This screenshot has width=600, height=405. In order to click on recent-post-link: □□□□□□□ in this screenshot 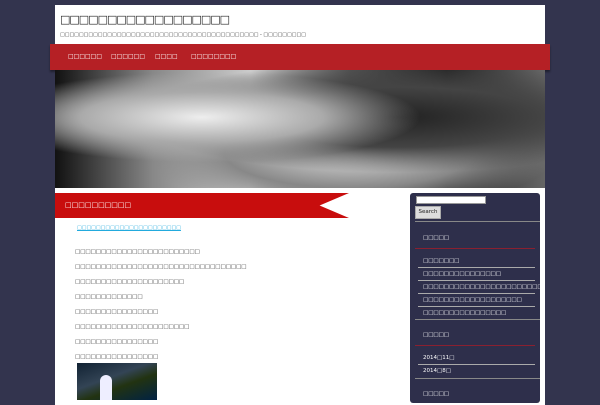, I will do `click(441, 261)`.